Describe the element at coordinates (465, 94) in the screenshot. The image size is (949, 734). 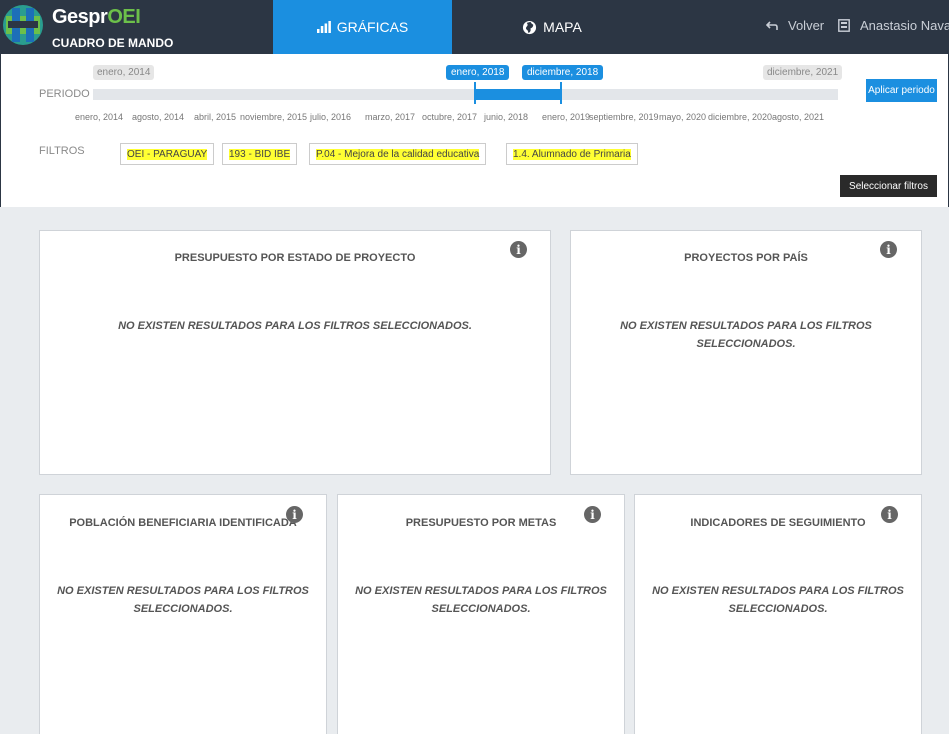
I see `period-slider-track` at that location.